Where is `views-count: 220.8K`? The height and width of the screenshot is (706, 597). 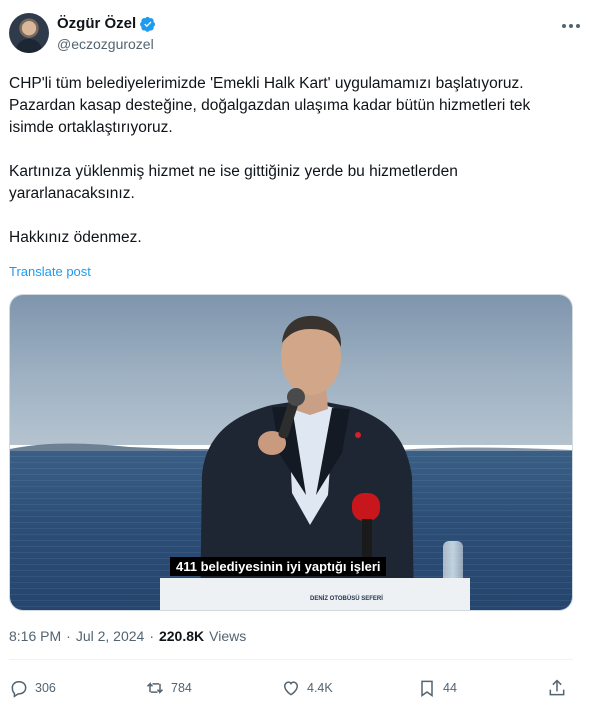
views-count: 220.8K is located at coordinates (181, 636).